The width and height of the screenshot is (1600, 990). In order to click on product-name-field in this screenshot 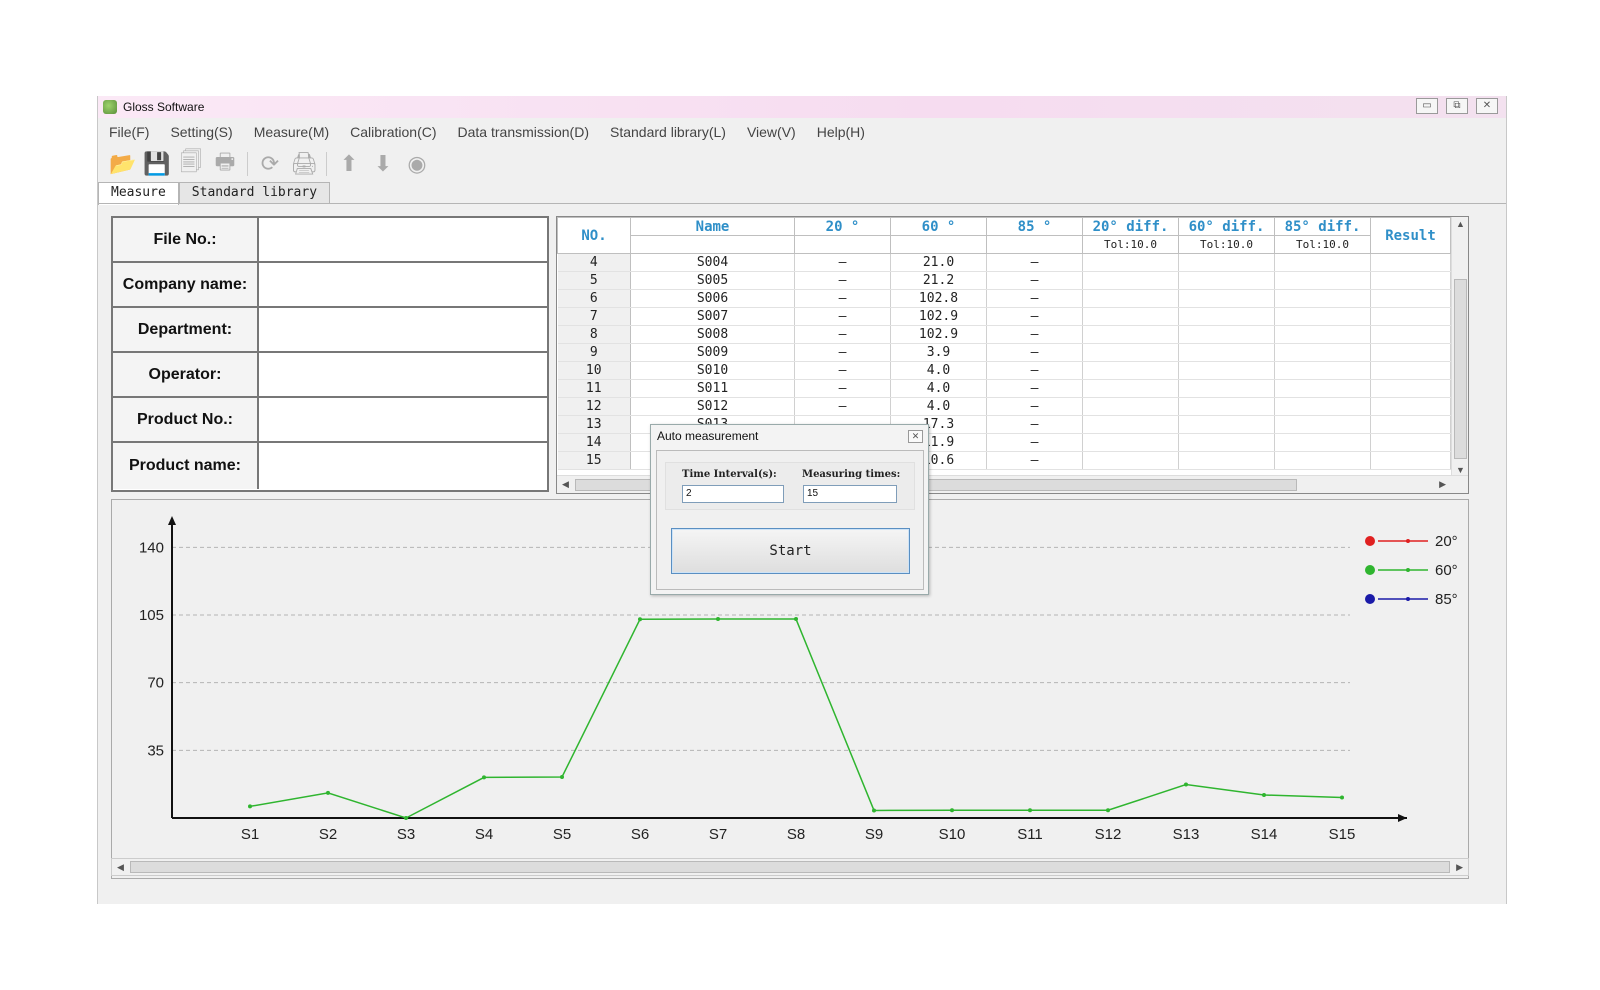, I will do `click(403, 466)`.